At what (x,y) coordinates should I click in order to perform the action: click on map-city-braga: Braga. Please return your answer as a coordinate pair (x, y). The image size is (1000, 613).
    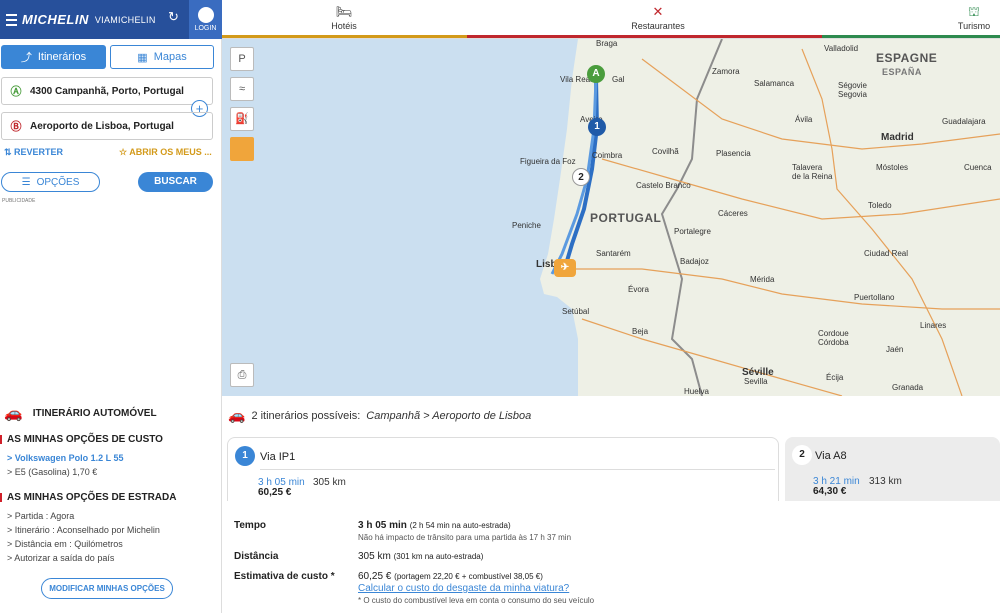
    Looking at the image, I should click on (607, 43).